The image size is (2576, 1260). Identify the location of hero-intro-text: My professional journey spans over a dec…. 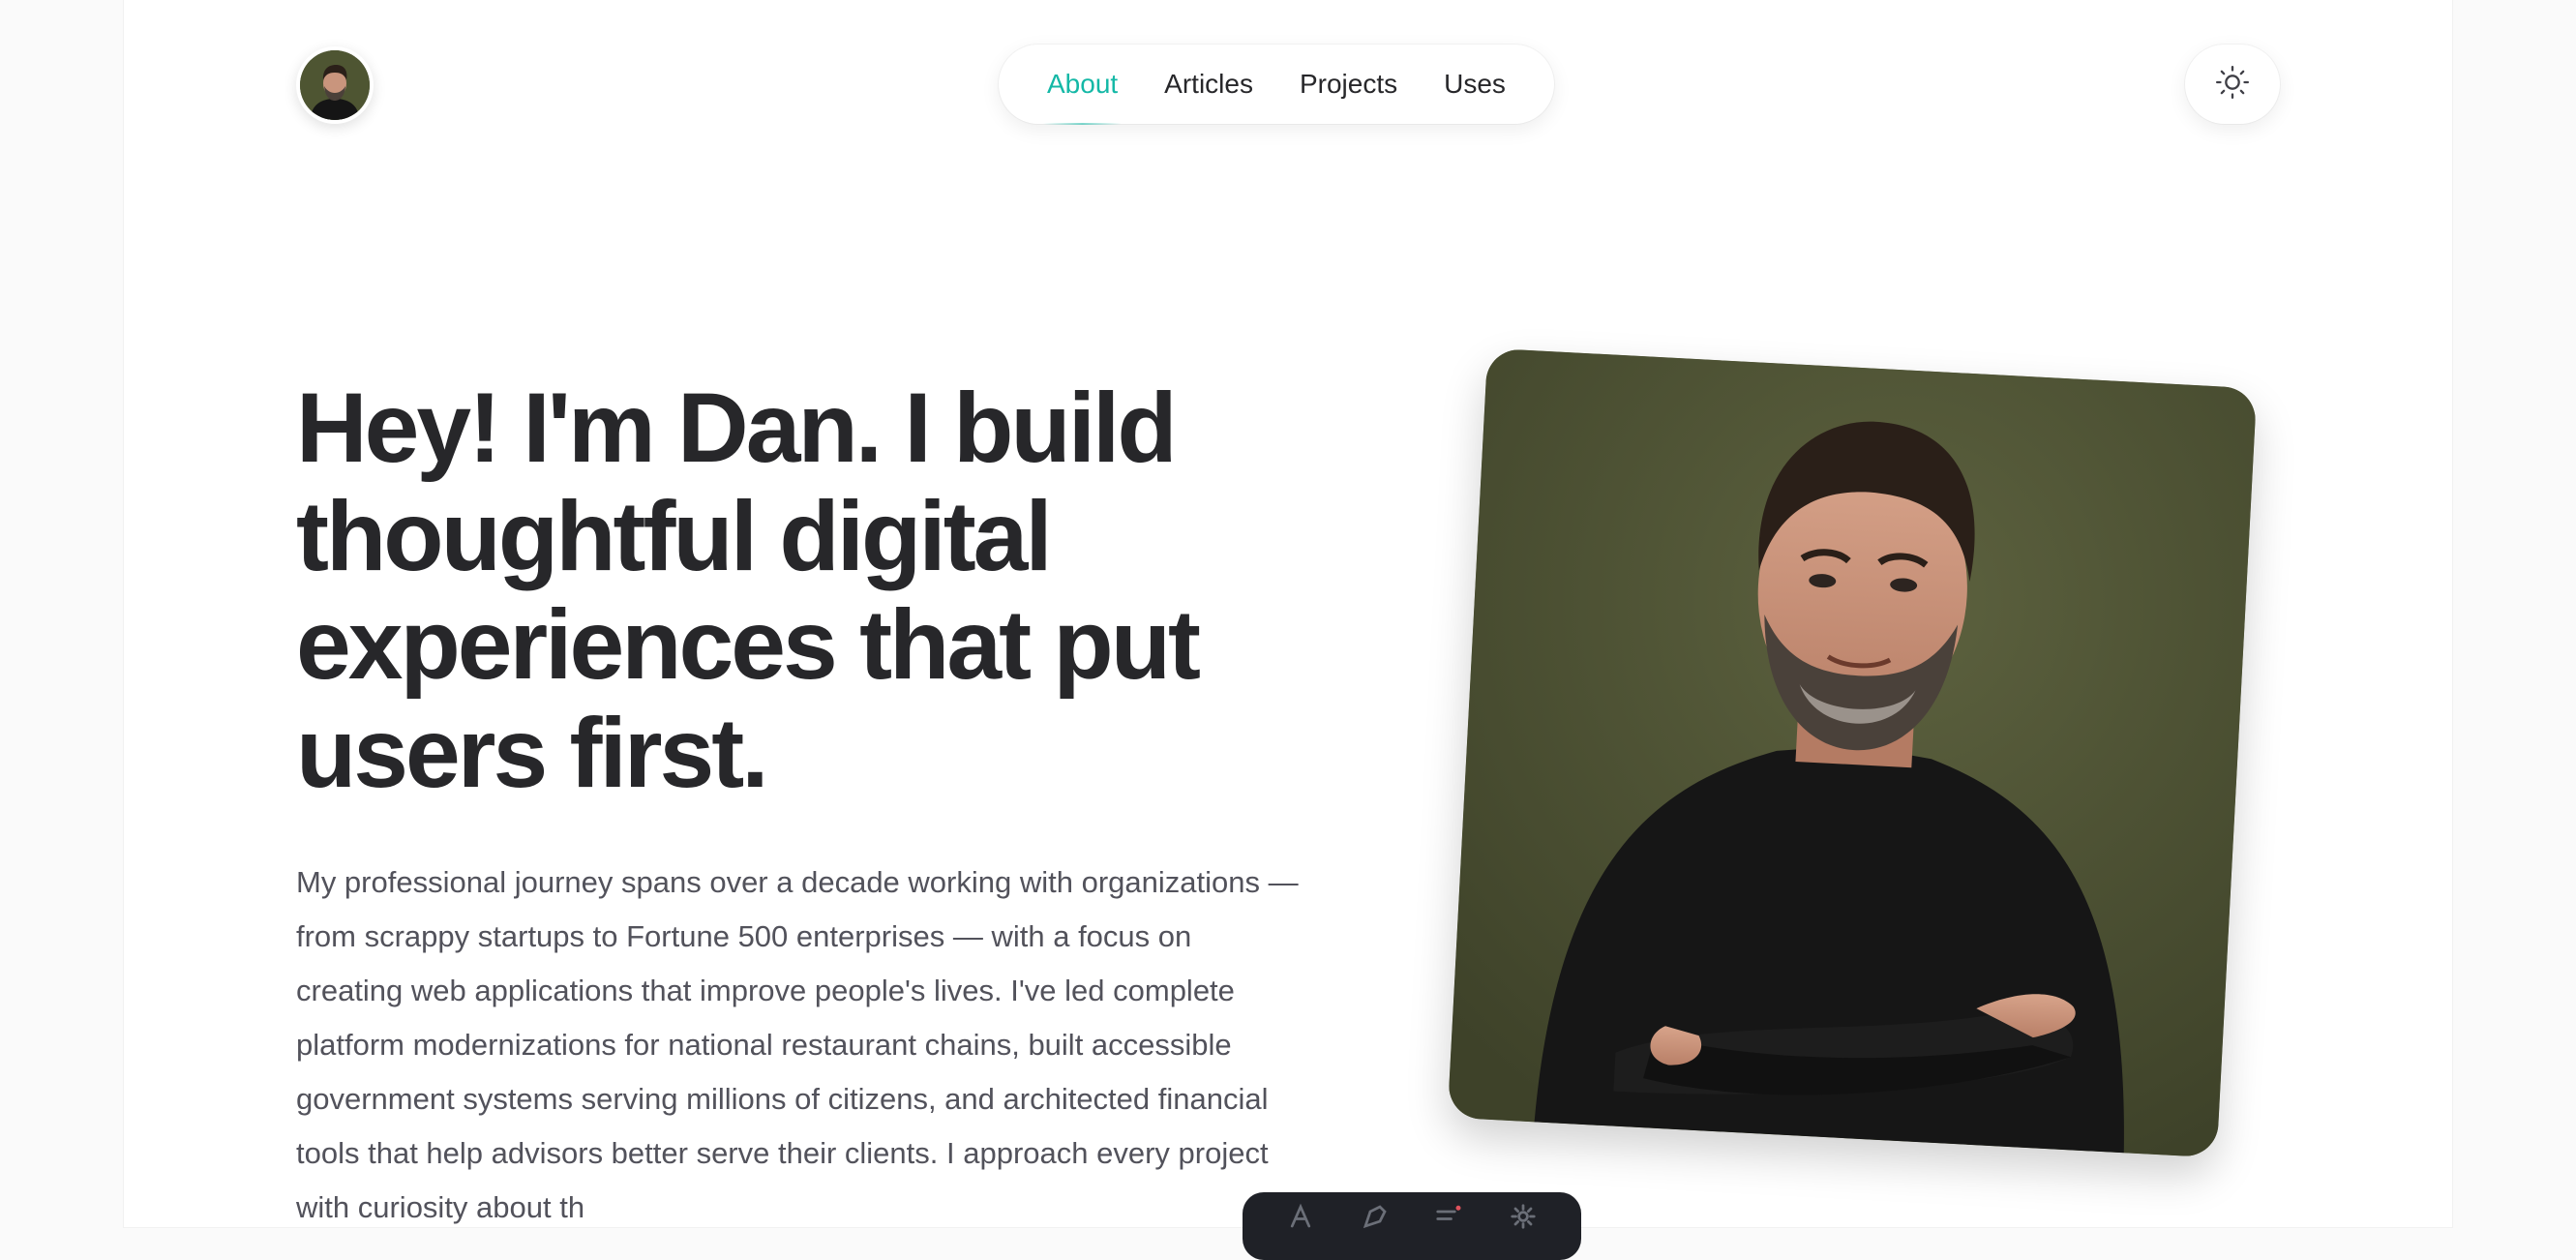
(797, 1045).